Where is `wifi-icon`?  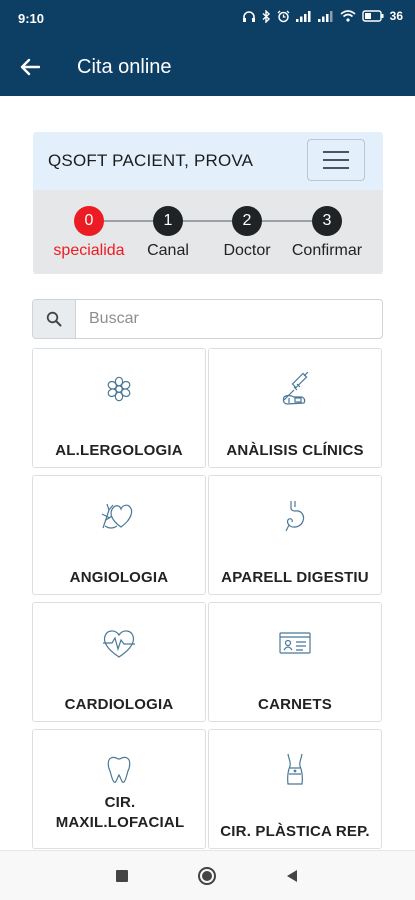
wifi-icon is located at coordinates (348, 16).